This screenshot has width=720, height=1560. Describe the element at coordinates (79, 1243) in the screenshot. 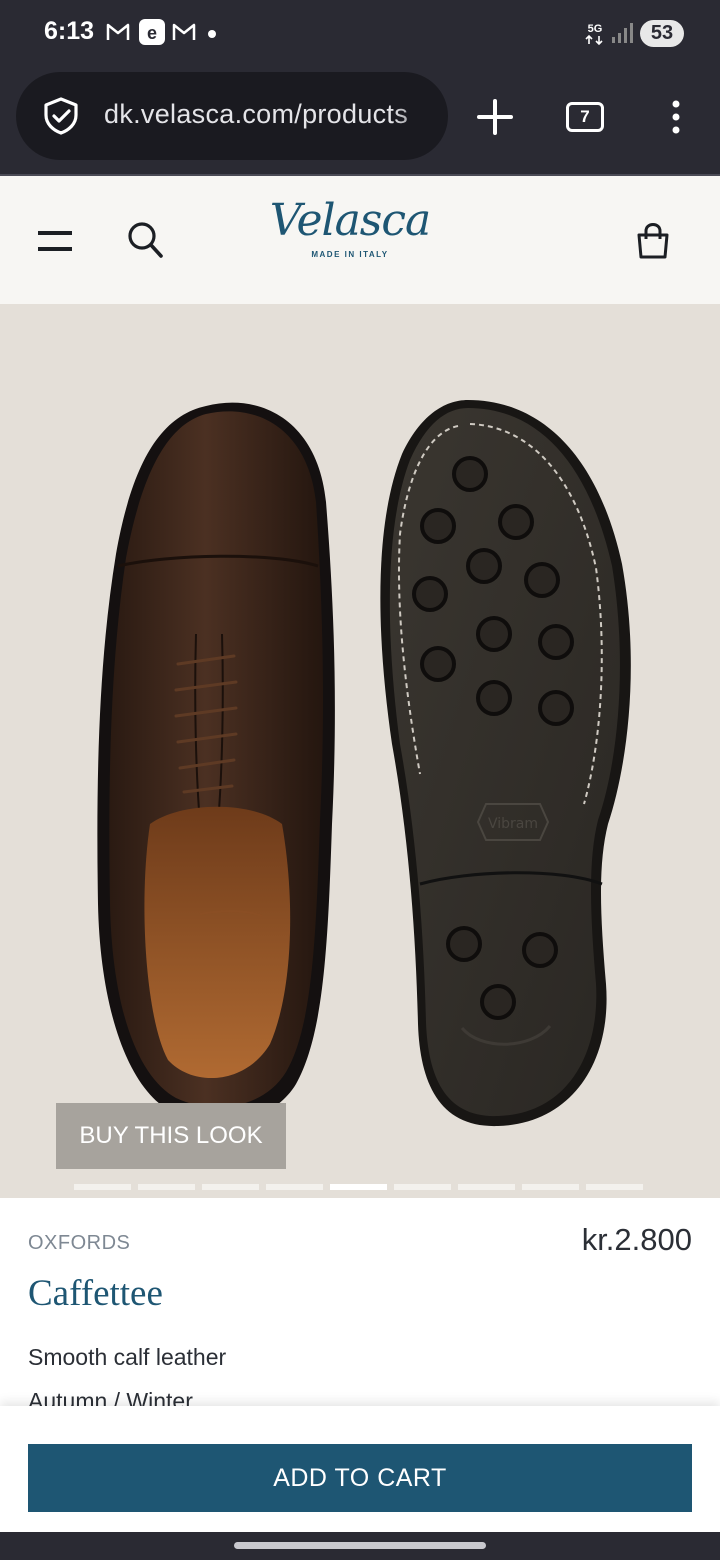

I see `product-category: OXFORDS` at that location.